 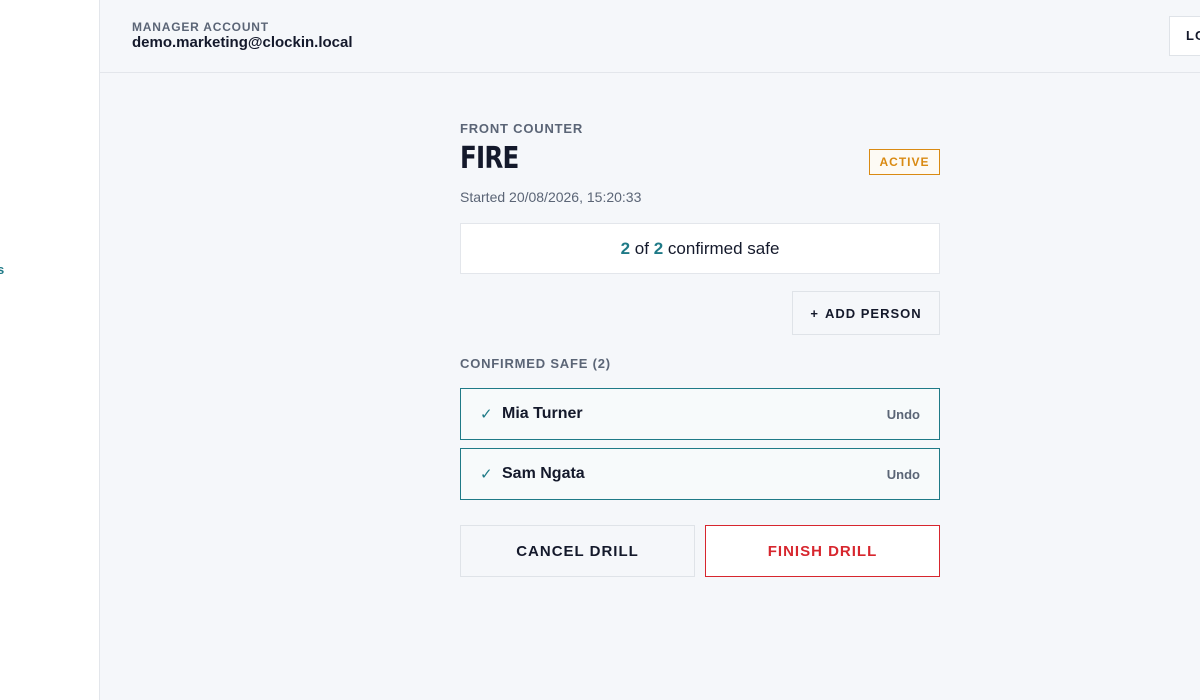 I want to click on sidebar-item-fragment: l, so click(x=0, y=355).